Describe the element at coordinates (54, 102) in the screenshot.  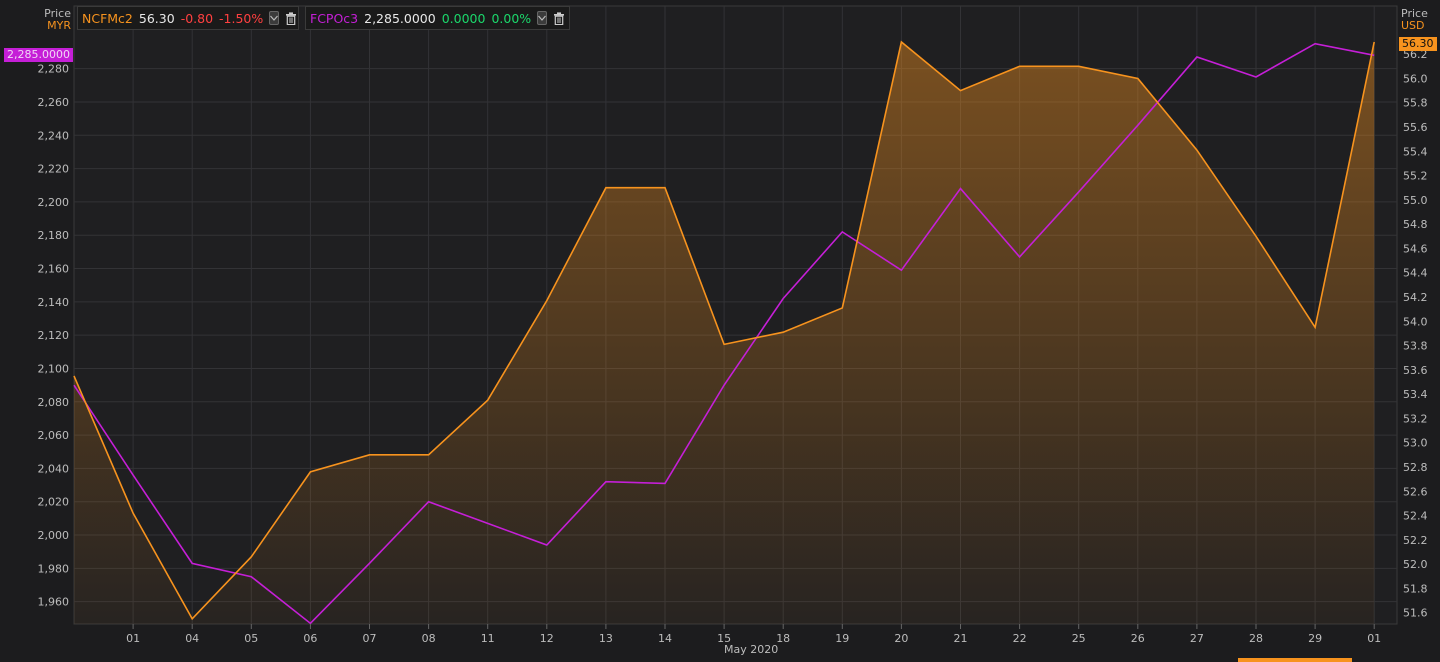
I see `left-axis-tick-label: 2,260` at that location.